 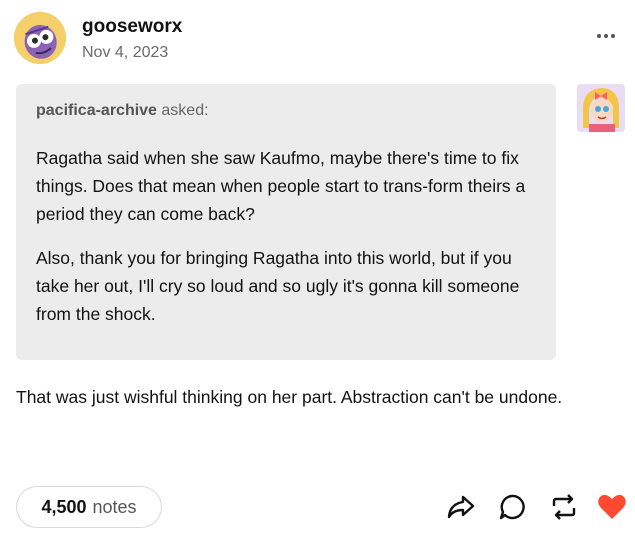 I want to click on post-header: gooseworx Nov 4, 2023, so click(x=317, y=40).